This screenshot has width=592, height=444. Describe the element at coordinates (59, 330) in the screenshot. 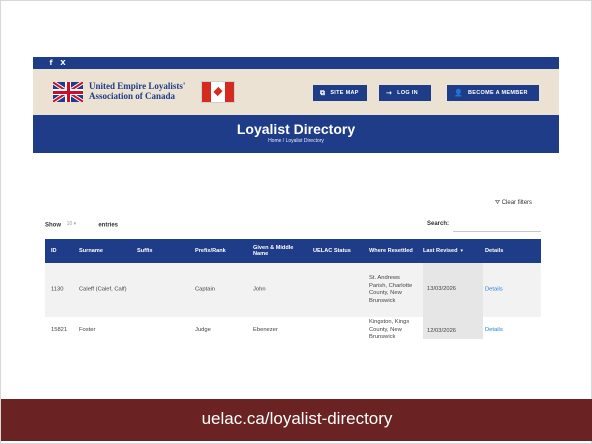

I see `cell-id: 15821` at that location.